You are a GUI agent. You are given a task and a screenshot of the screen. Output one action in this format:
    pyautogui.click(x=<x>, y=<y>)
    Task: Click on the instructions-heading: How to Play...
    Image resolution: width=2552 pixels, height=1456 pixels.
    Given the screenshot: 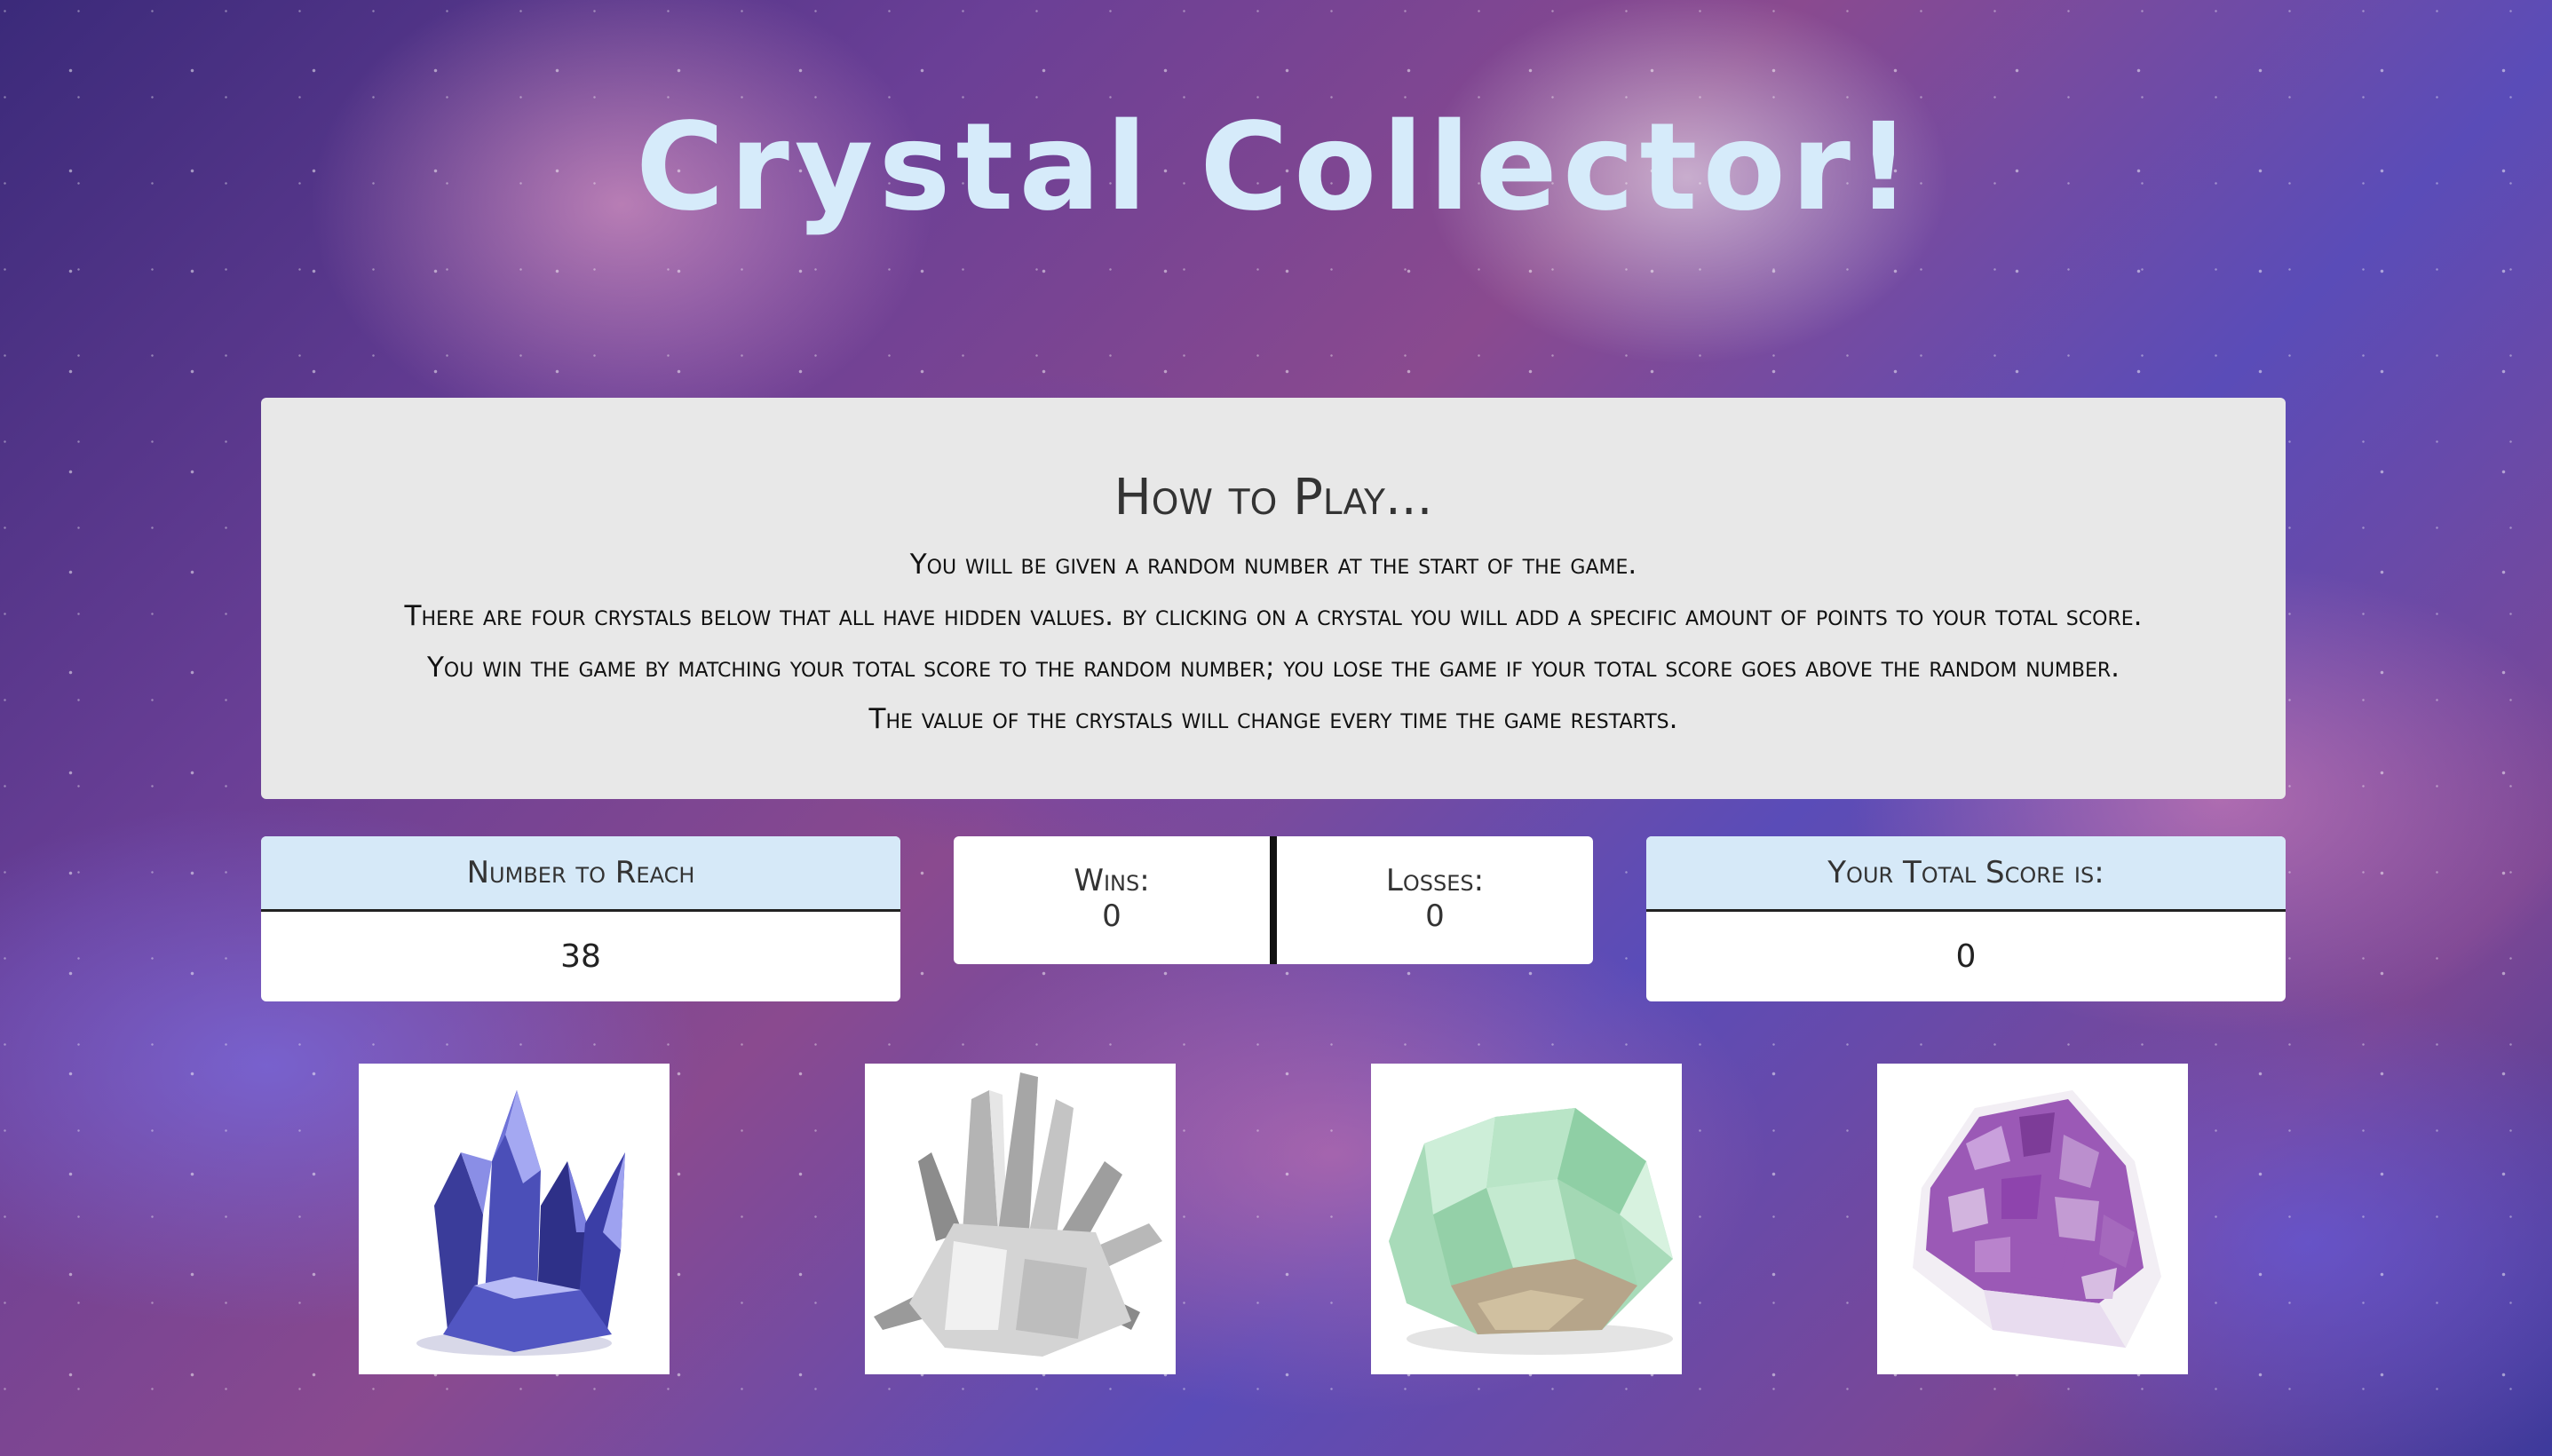 What is the action you would take?
    pyautogui.click(x=1273, y=497)
    